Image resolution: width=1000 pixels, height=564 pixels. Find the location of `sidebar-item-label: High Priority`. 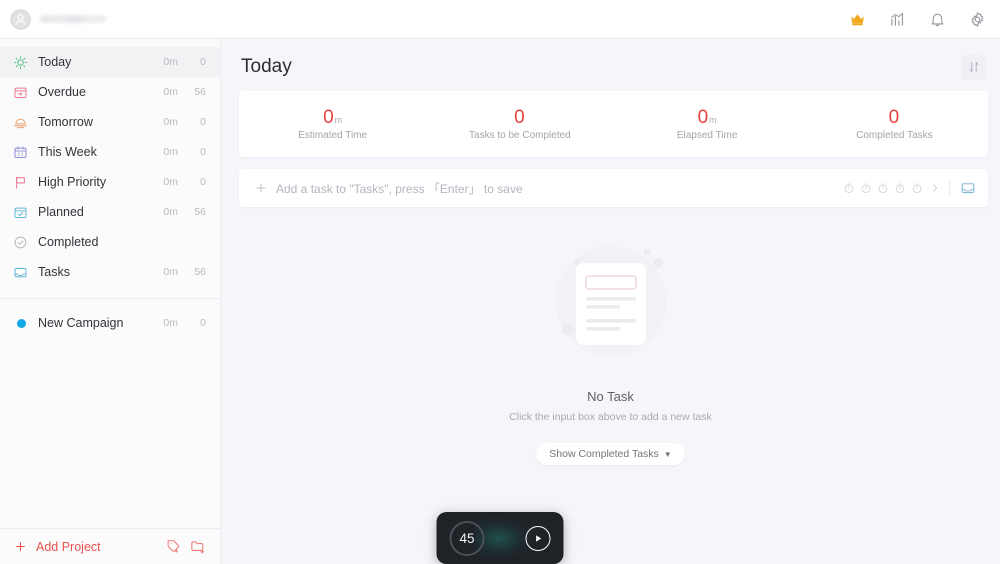

sidebar-item-label: High Priority is located at coordinates (72, 182).